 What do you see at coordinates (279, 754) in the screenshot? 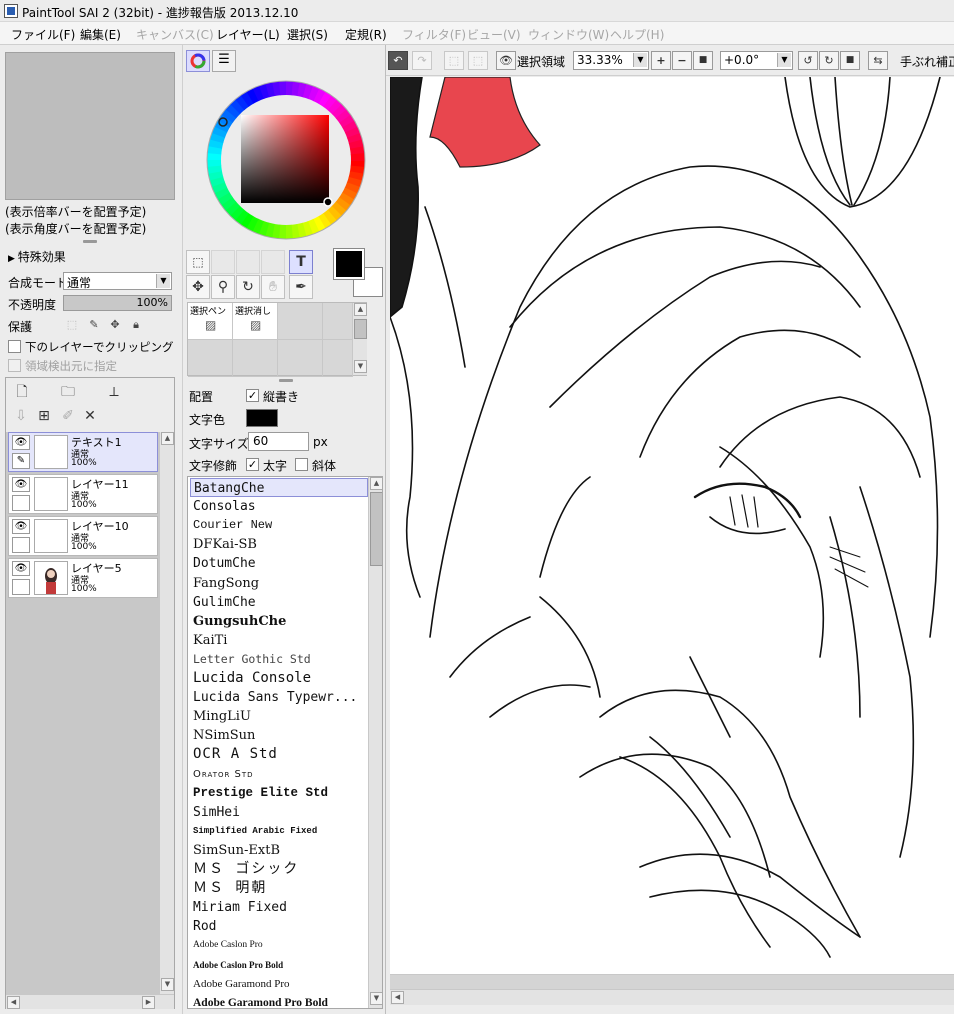
I see `font-list-item: OCR A Std` at bounding box center [279, 754].